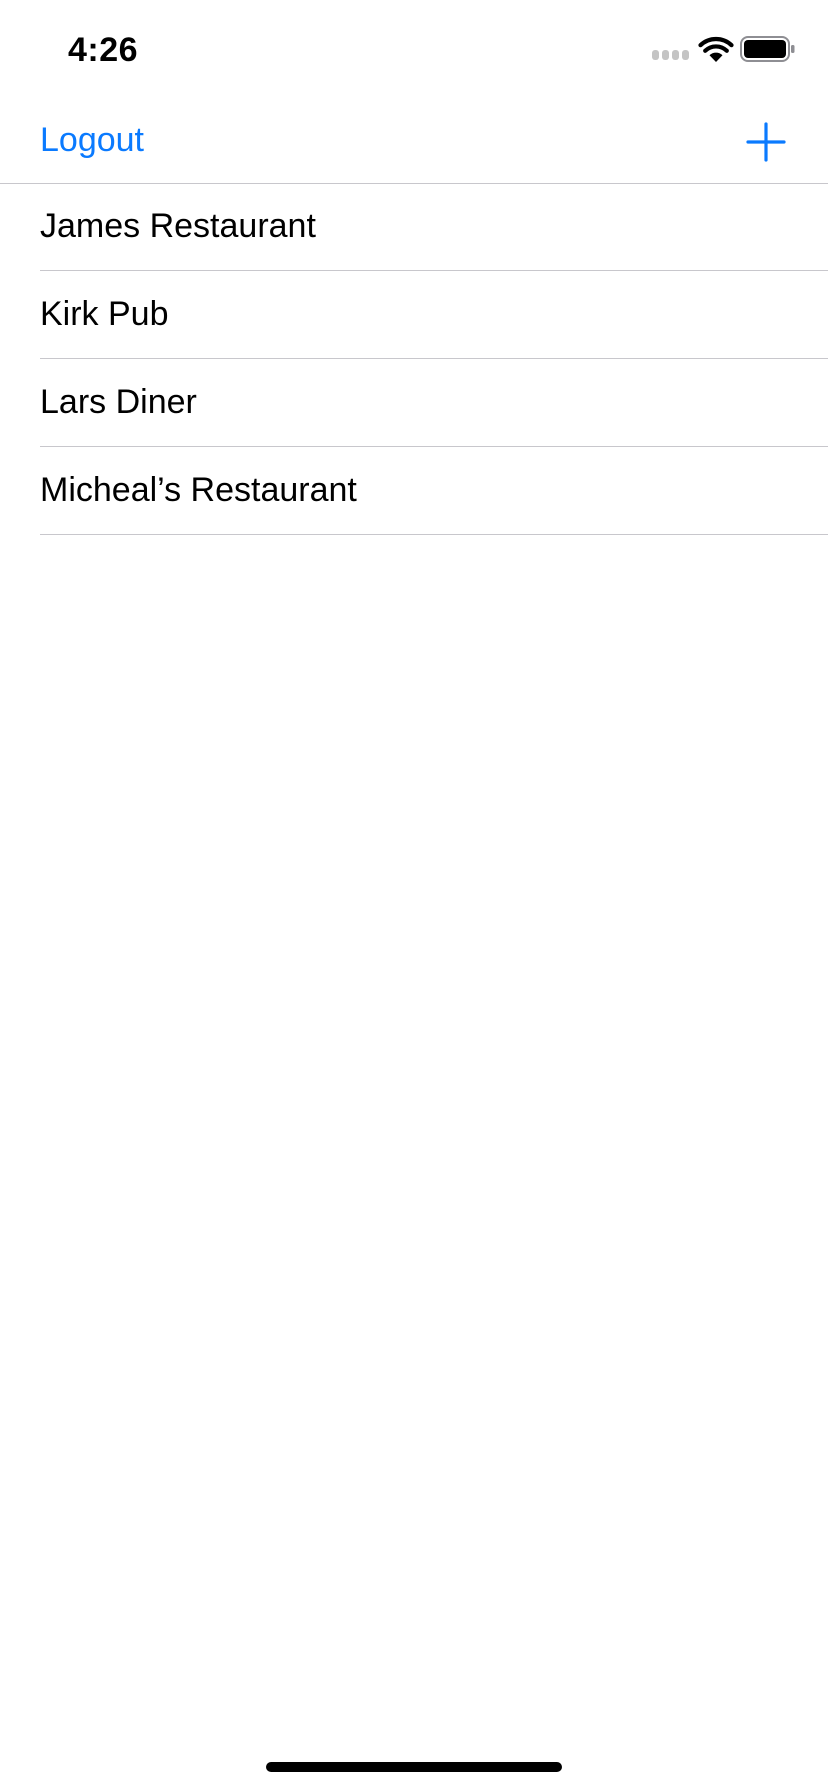  What do you see at coordinates (766, 142) in the screenshot?
I see `plus-icon` at bounding box center [766, 142].